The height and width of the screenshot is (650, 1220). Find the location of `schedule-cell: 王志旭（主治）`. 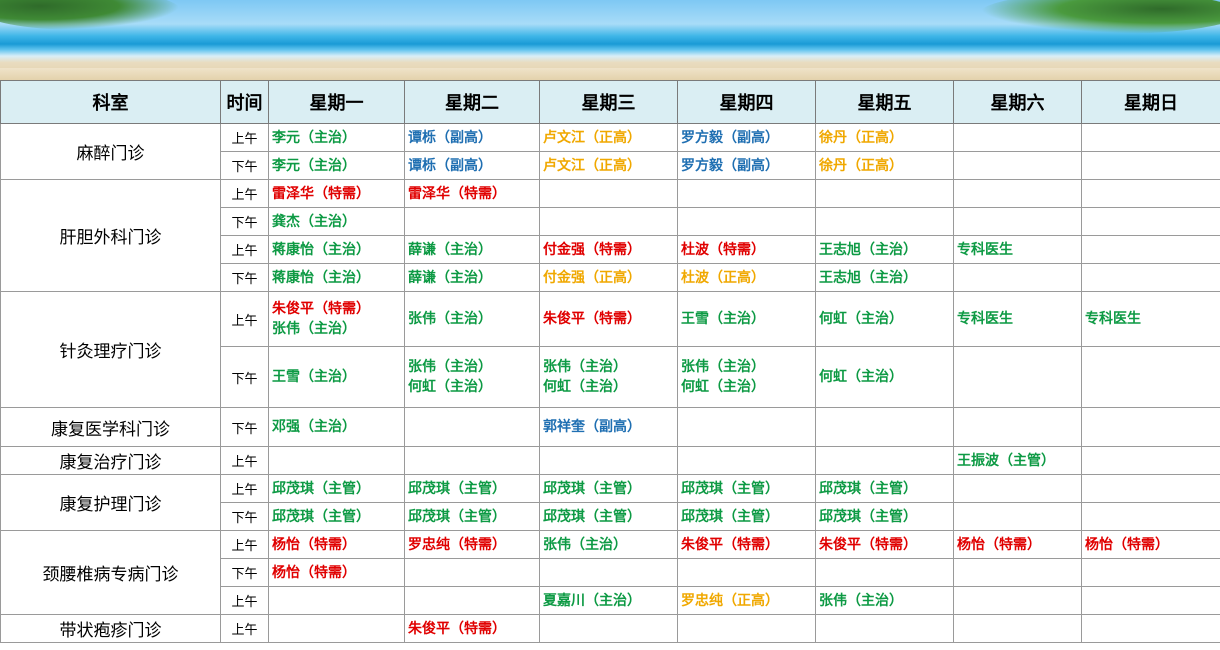

schedule-cell: 王志旭（主治） is located at coordinates (884, 277).